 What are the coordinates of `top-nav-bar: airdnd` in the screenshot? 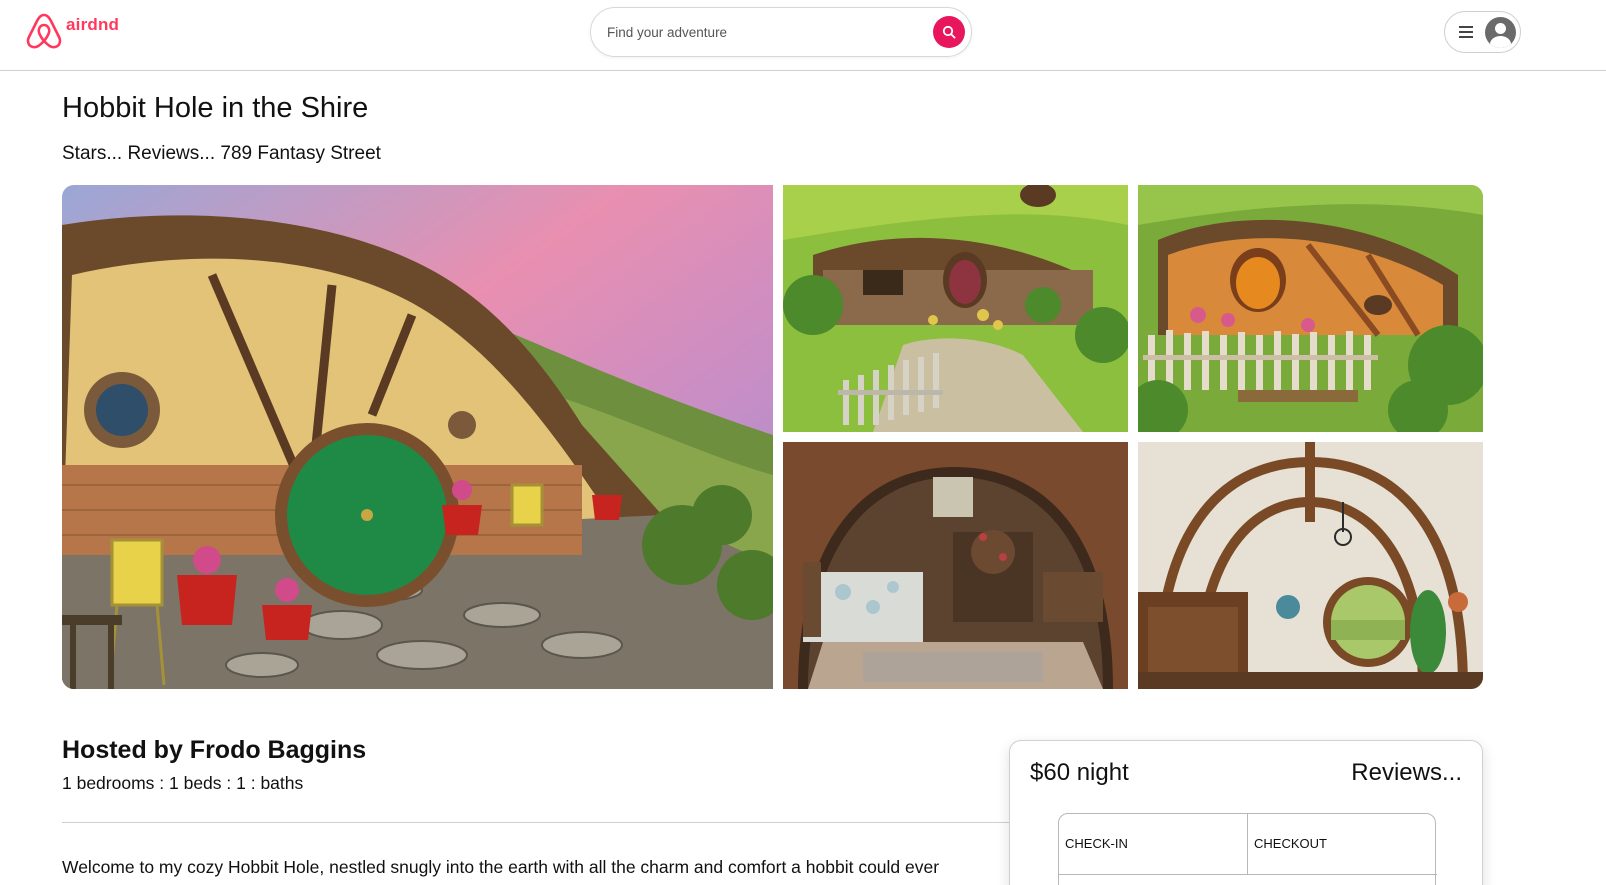 It's located at (803, 35).